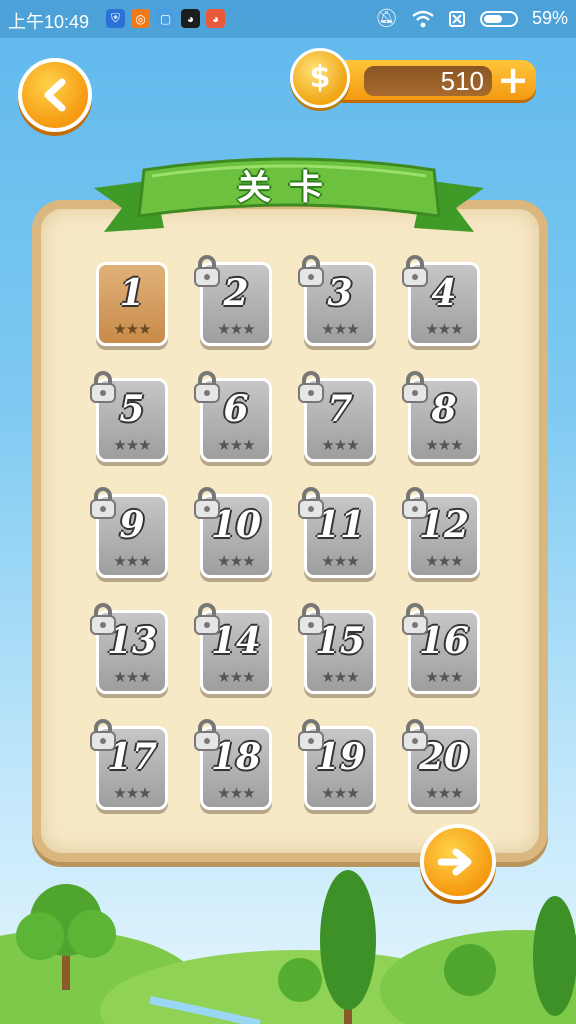 This screenshot has width=576, height=1024. What do you see at coordinates (129, 764) in the screenshot?
I see `level-button-17: 17 ★★★` at bounding box center [129, 764].